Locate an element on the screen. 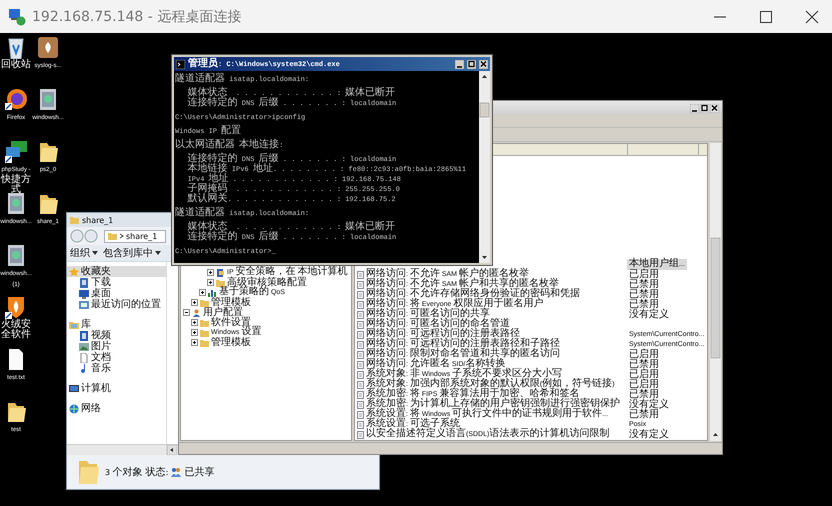  nav-item: 网络 is located at coordinates (116, 408).